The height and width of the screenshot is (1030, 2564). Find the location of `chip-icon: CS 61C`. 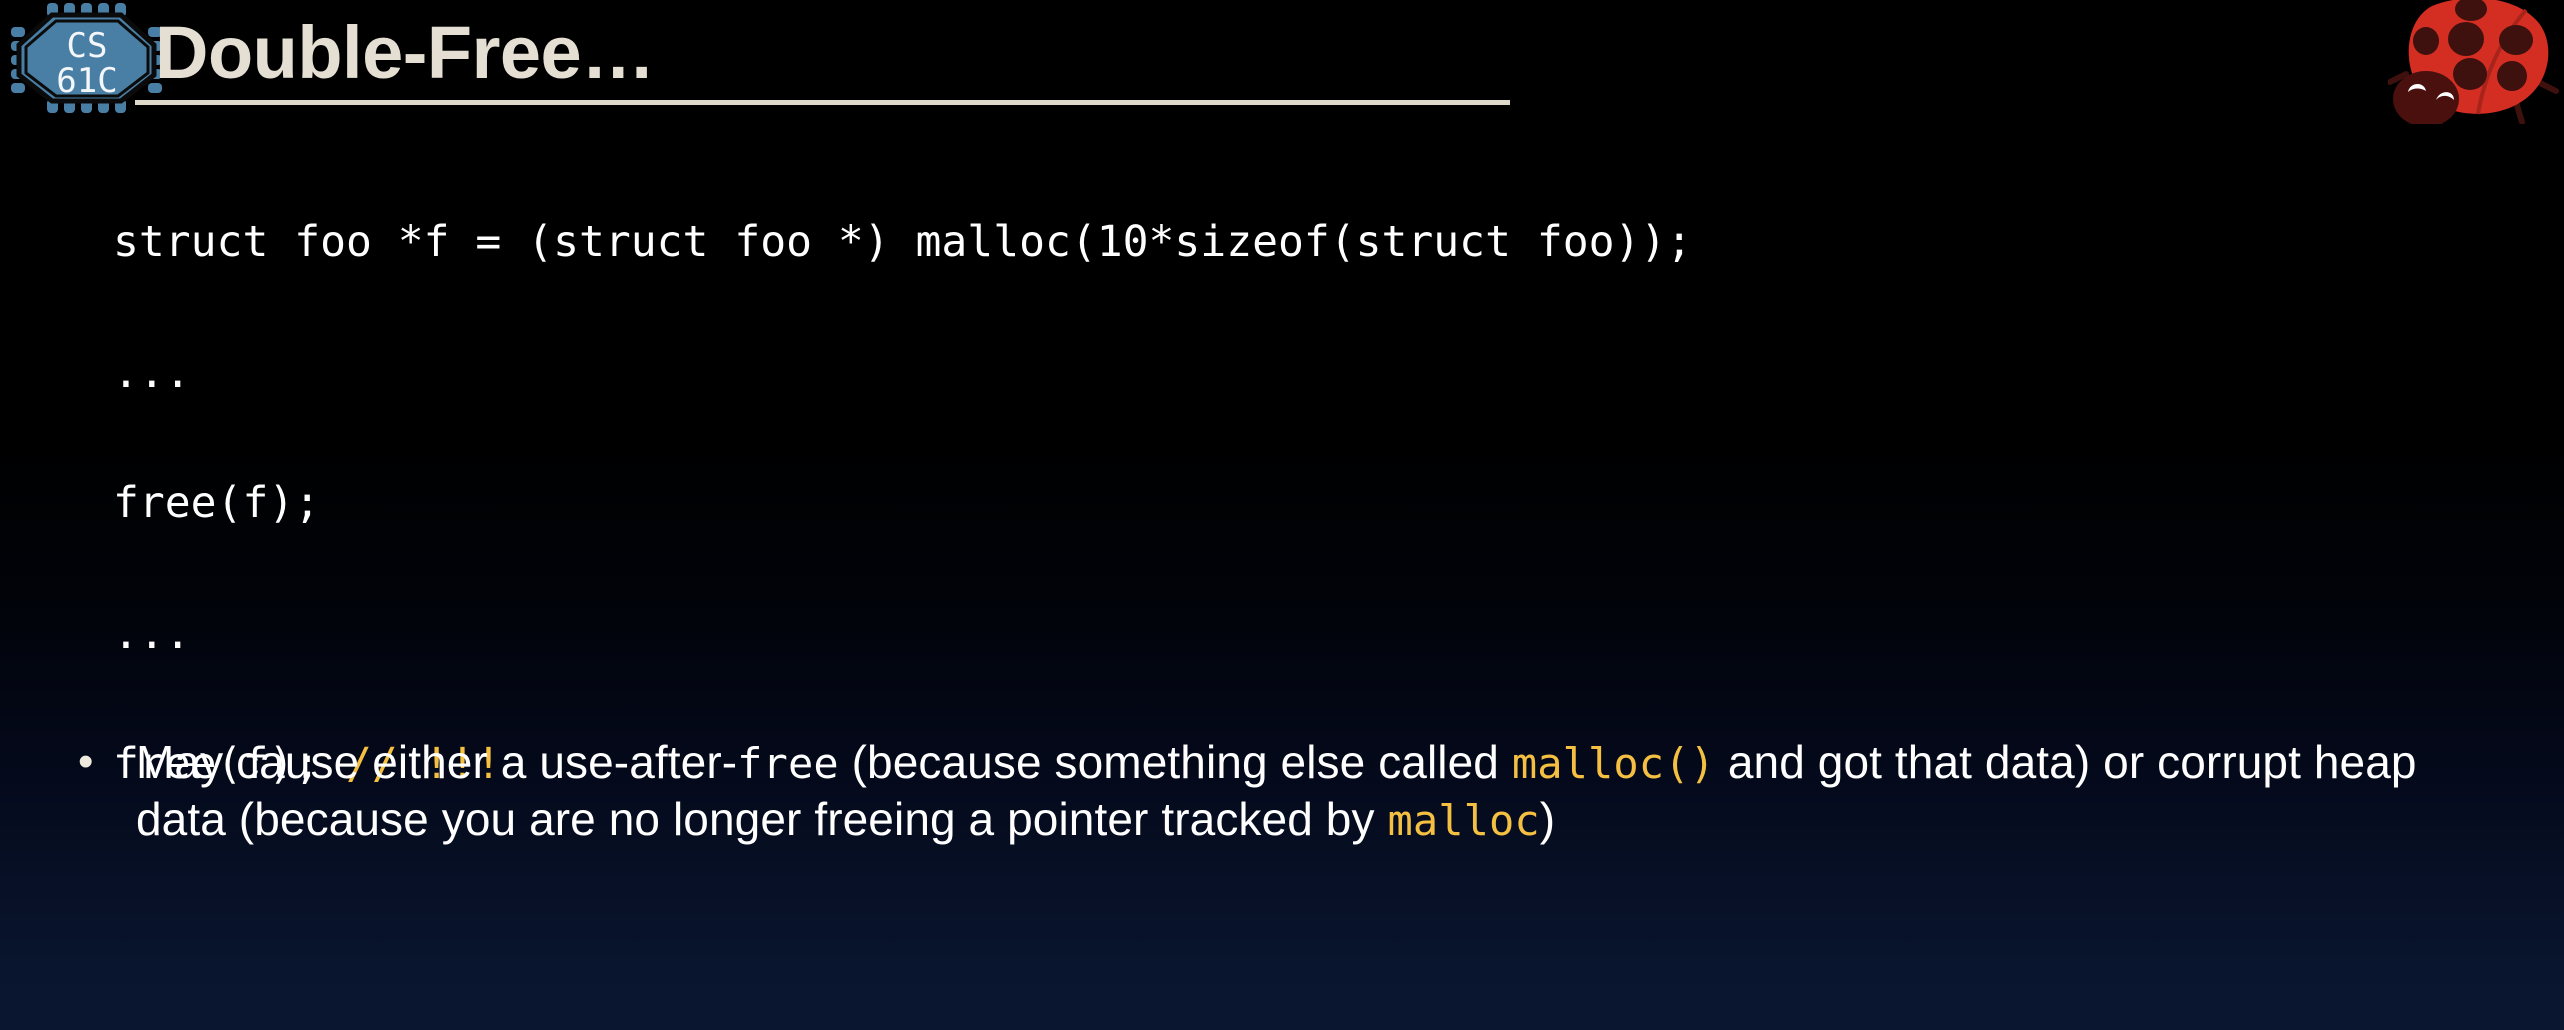

chip-icon: CS 61C is located at coordinates (86, 58).